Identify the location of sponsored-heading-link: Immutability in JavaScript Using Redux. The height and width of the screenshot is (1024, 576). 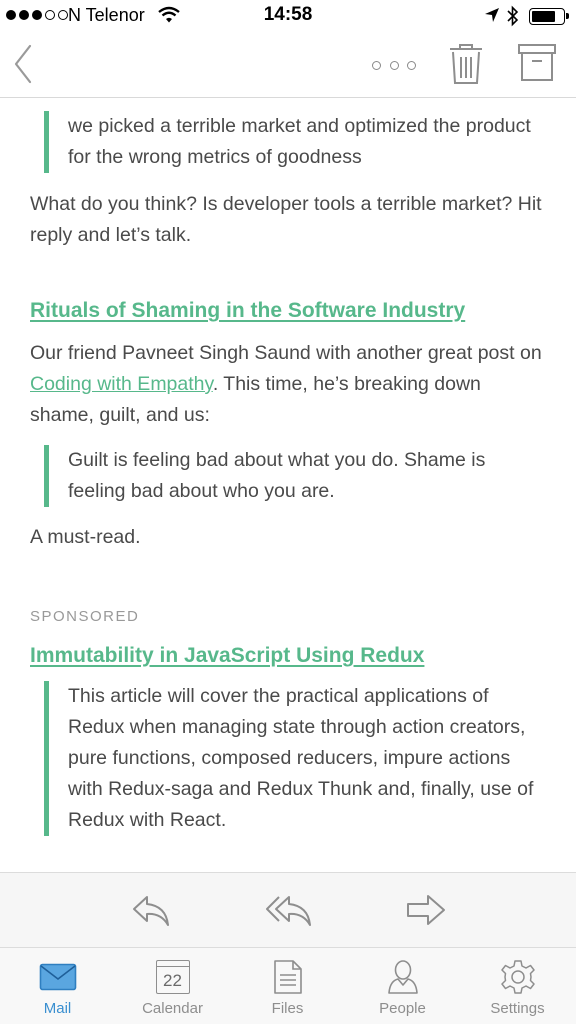
(227, 656).